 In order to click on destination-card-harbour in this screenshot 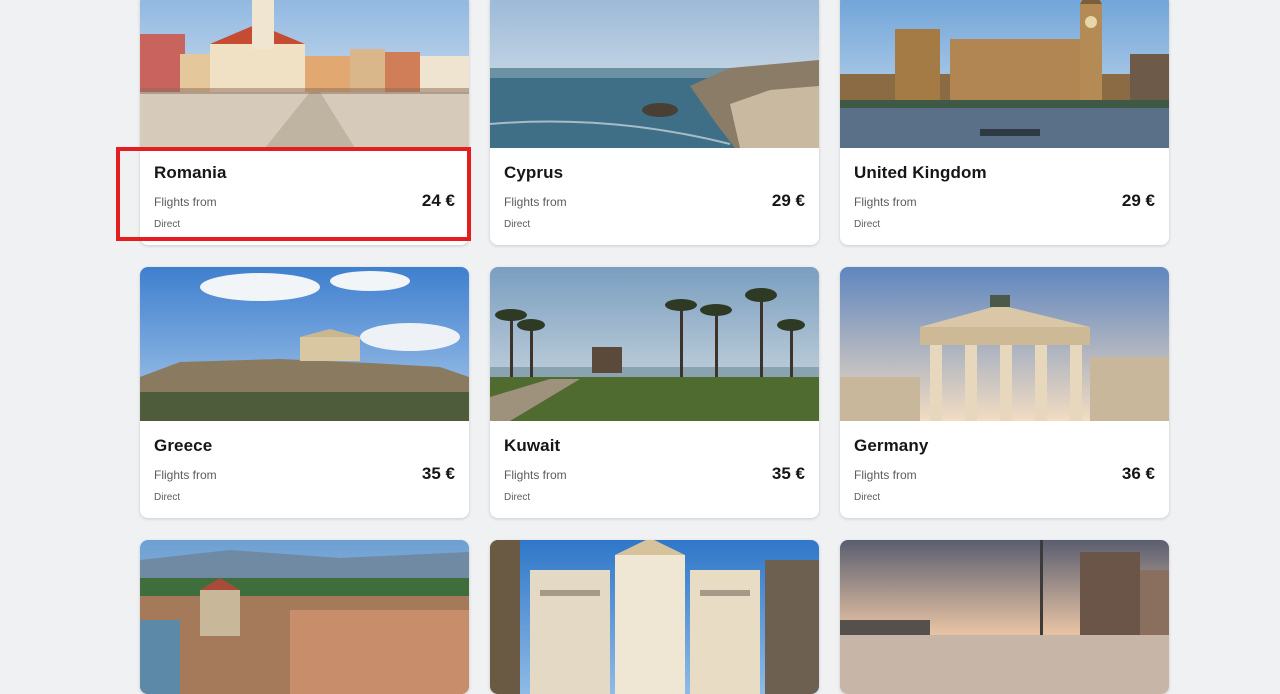, I will do `click(1004, 617)`.